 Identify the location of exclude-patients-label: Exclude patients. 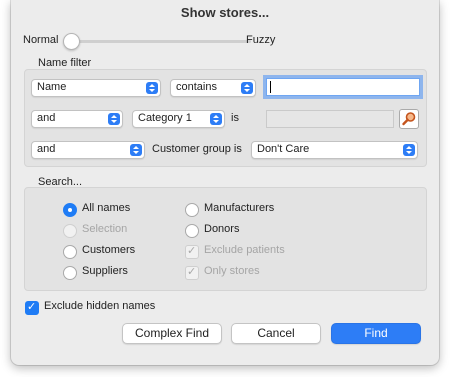
(244, 250).